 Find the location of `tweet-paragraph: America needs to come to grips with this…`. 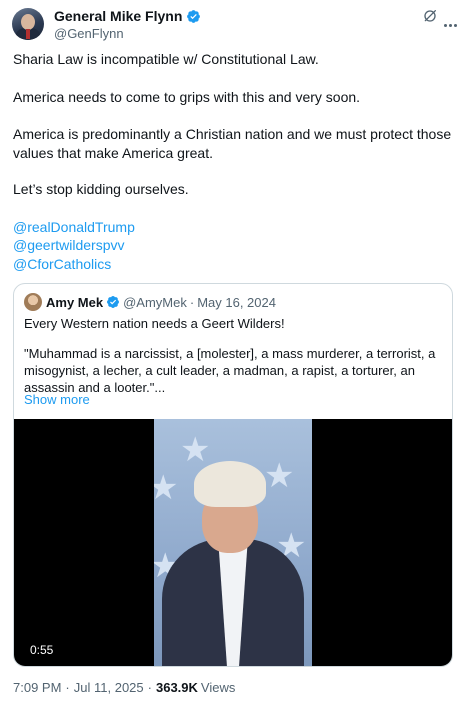

tweet-paragraph: America needs to come to grips with this… is located at coordinates (187, 97).